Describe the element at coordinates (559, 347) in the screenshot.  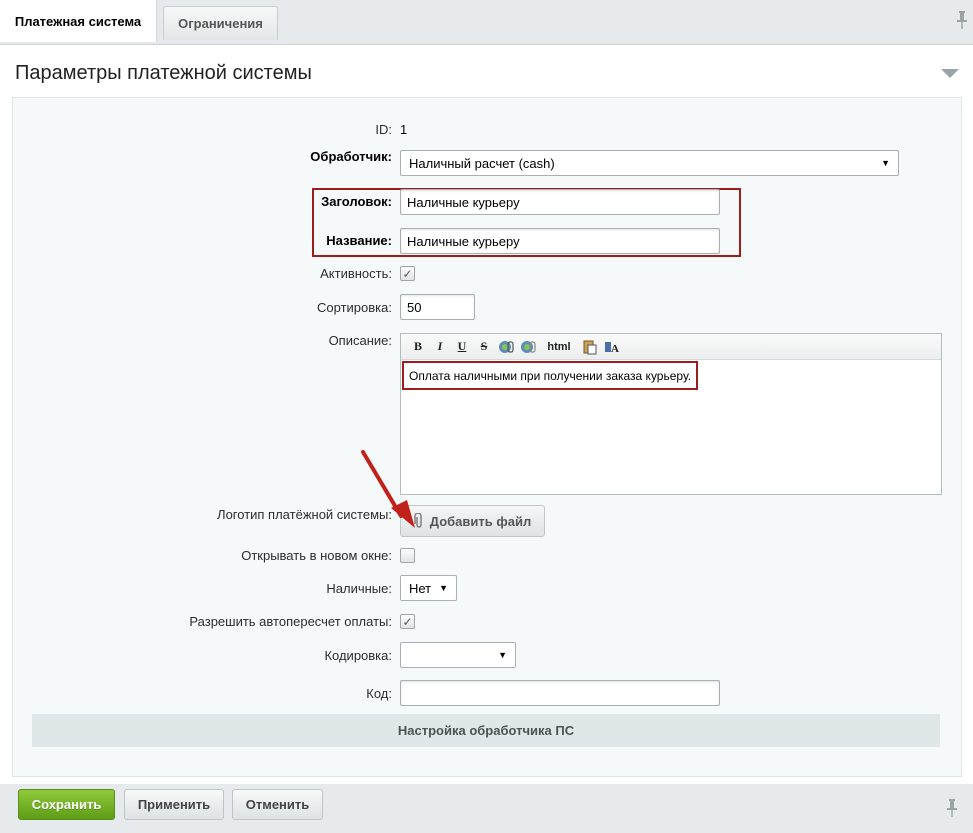
I see `html-mode-button: html` at that location.